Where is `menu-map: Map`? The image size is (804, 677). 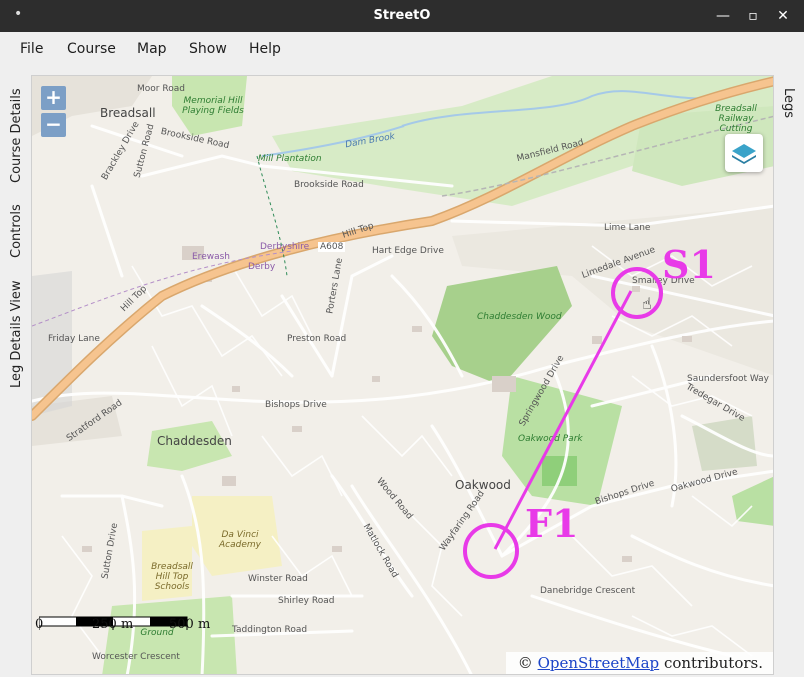 menu-map: Map is located at coordinates (152, 49).